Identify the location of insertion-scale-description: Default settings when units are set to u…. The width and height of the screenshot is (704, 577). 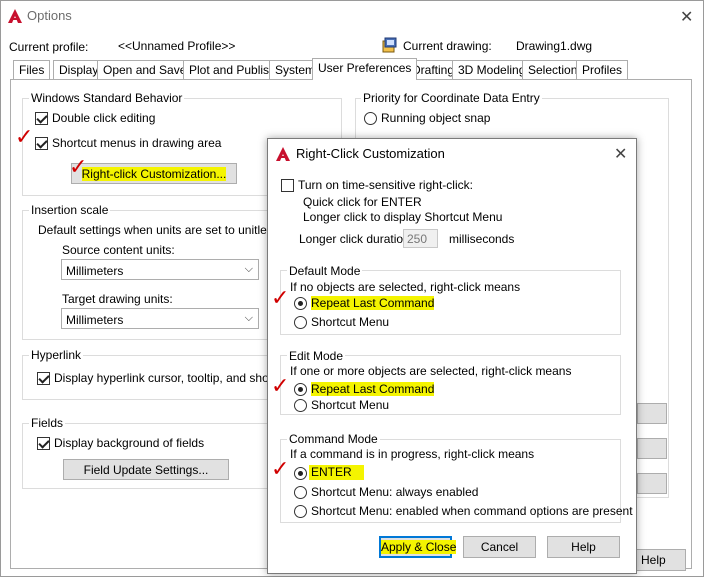
(160, 230).